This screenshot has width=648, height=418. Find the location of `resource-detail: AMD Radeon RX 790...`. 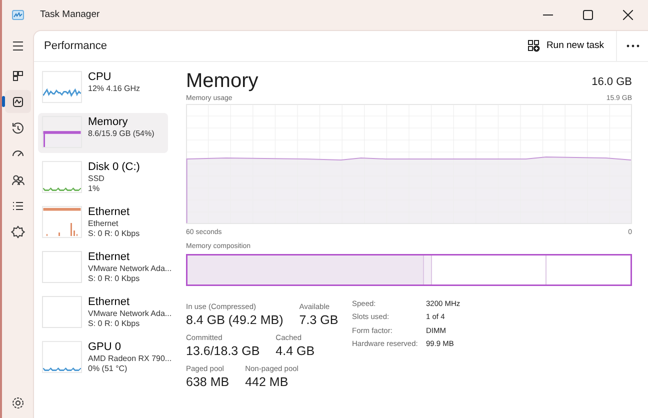

resource-detail: AMD Radeon RX 790... is located at coordinates (130, 359).